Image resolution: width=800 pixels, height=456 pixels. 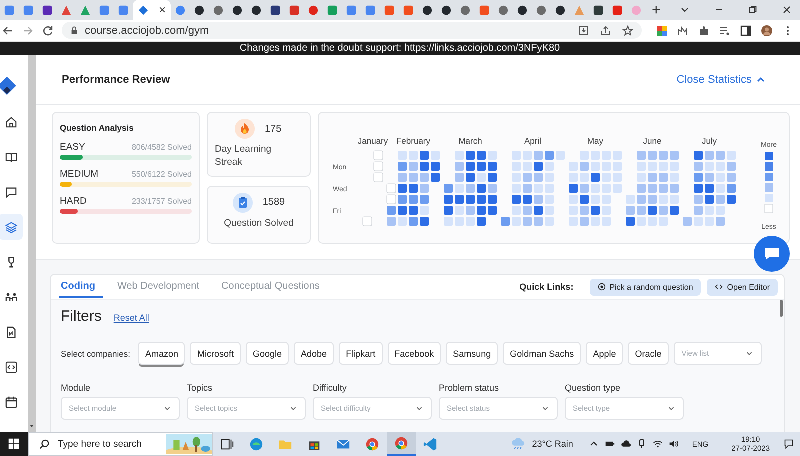 What do you see at coordinates (76, 388) in the screenshot?
I see `dropdown-label: Module` at bounding box center [76, 388].